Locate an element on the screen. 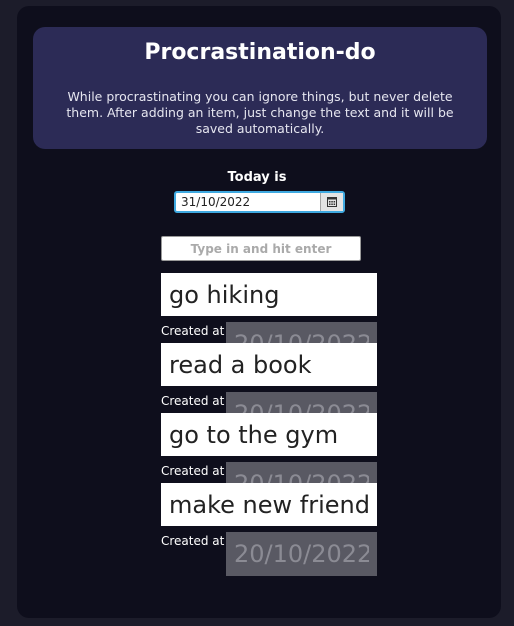 This screenshot has height=626, width=514. new-item-input is located at coordinates (261, 248).